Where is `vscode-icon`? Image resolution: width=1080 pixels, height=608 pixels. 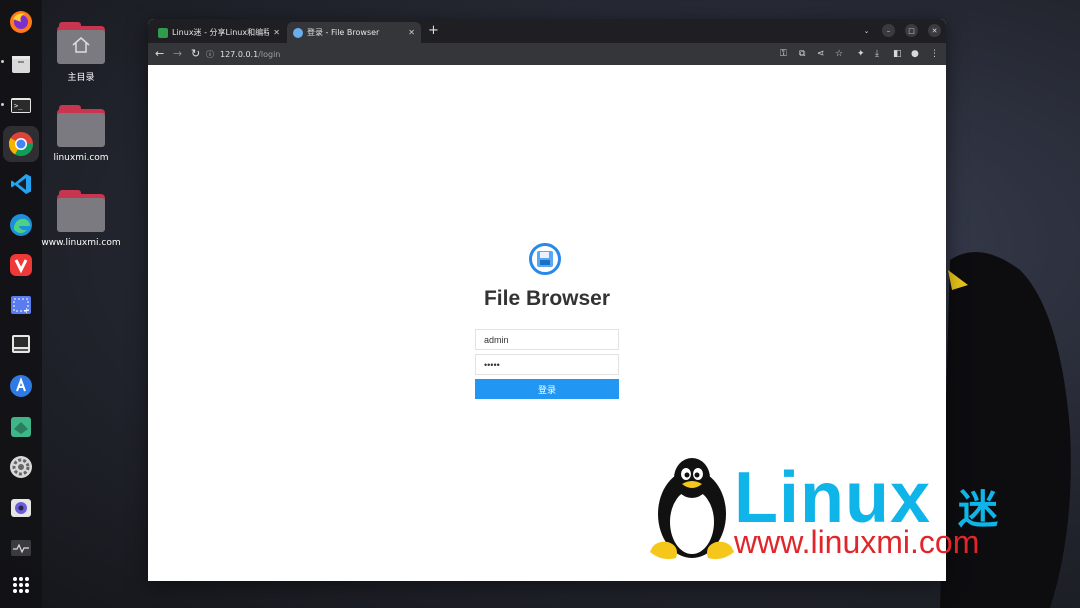
vscode-icon is located at coordinates (21, 184).